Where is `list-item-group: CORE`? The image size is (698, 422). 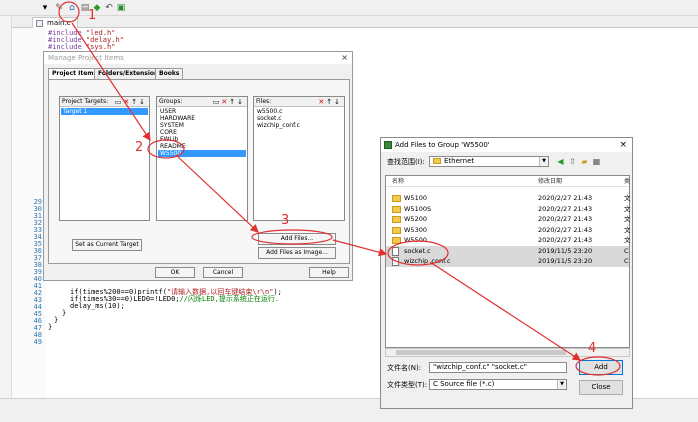 list-item-group: CORE is located at coordinates (202, 132).